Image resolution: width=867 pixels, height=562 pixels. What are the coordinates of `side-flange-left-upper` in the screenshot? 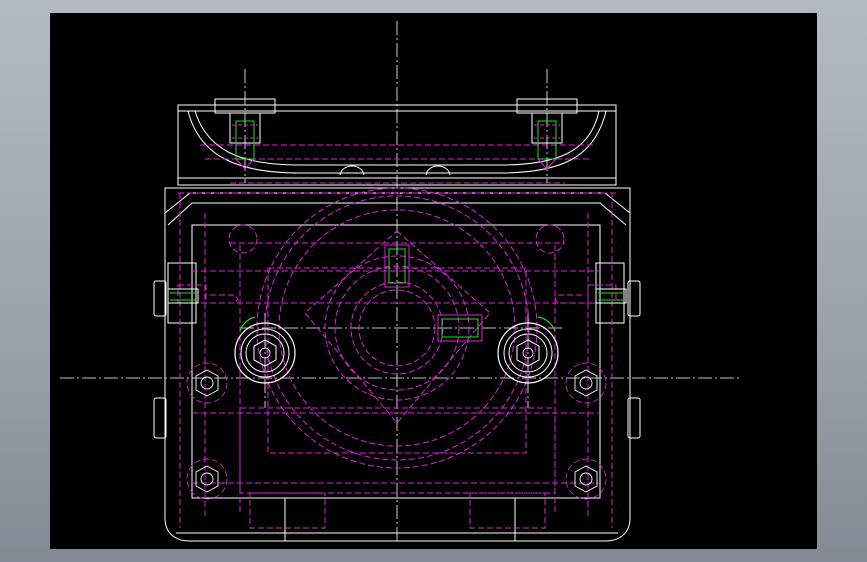 It's located at (160, 298).